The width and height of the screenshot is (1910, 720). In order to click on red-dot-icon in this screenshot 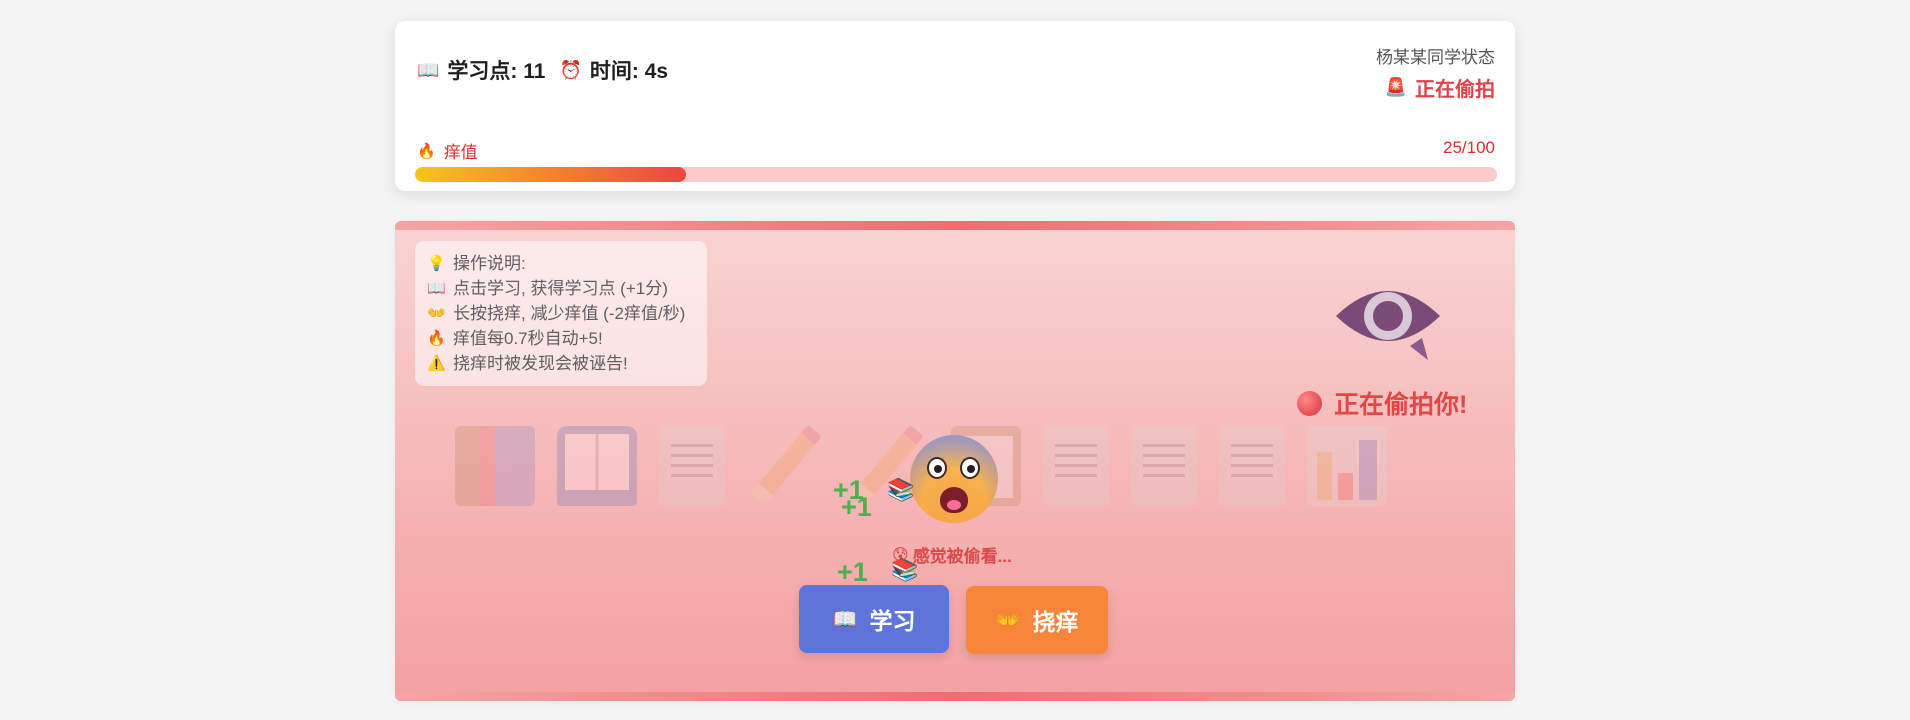, I will do `click(1309, 403)`.